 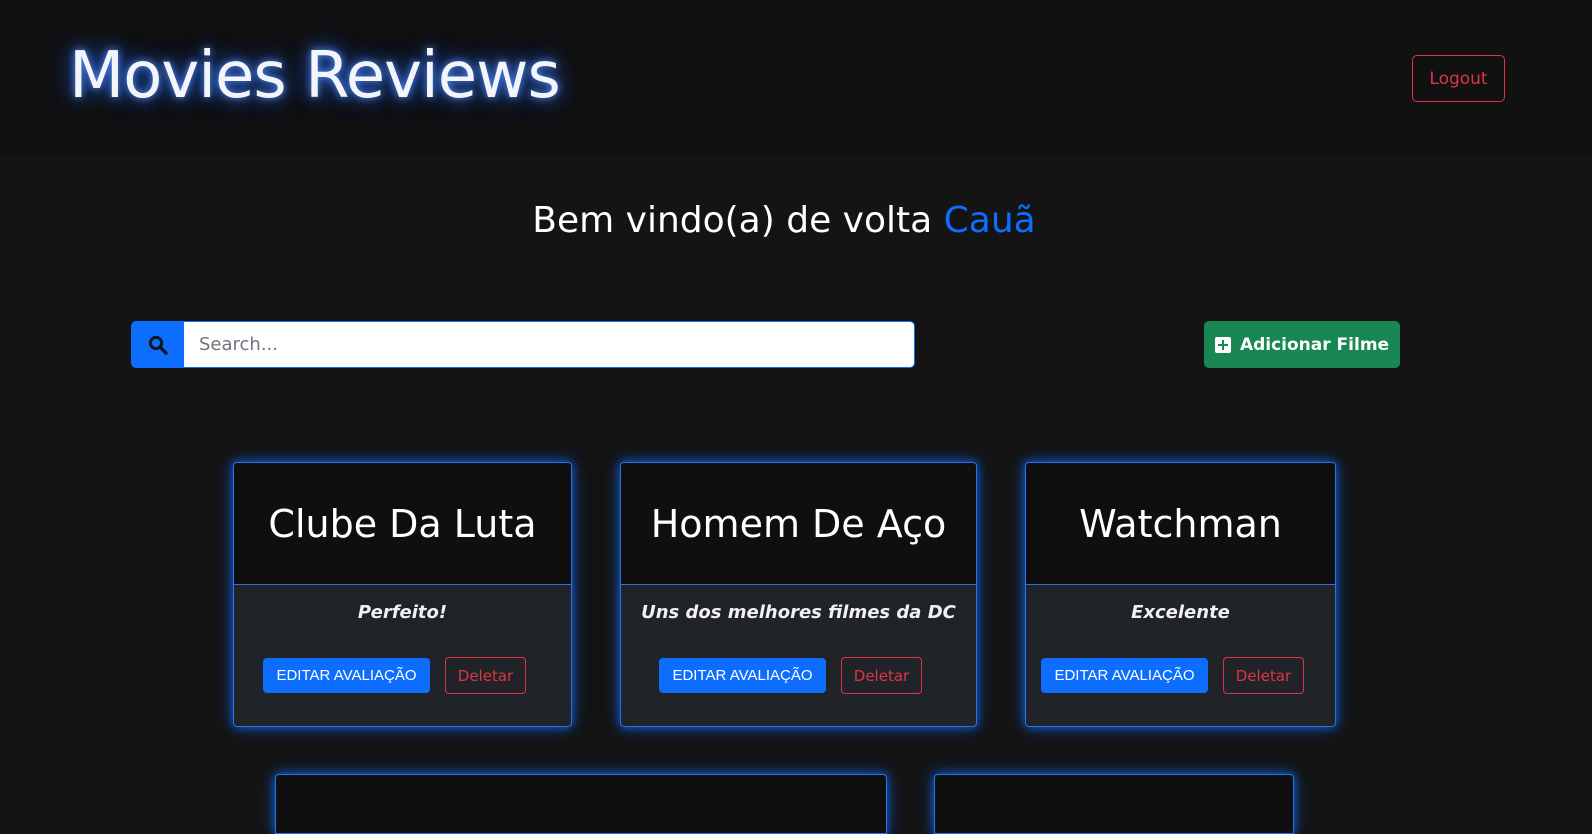 I want to click on search-group, so click(x=523, y=344).